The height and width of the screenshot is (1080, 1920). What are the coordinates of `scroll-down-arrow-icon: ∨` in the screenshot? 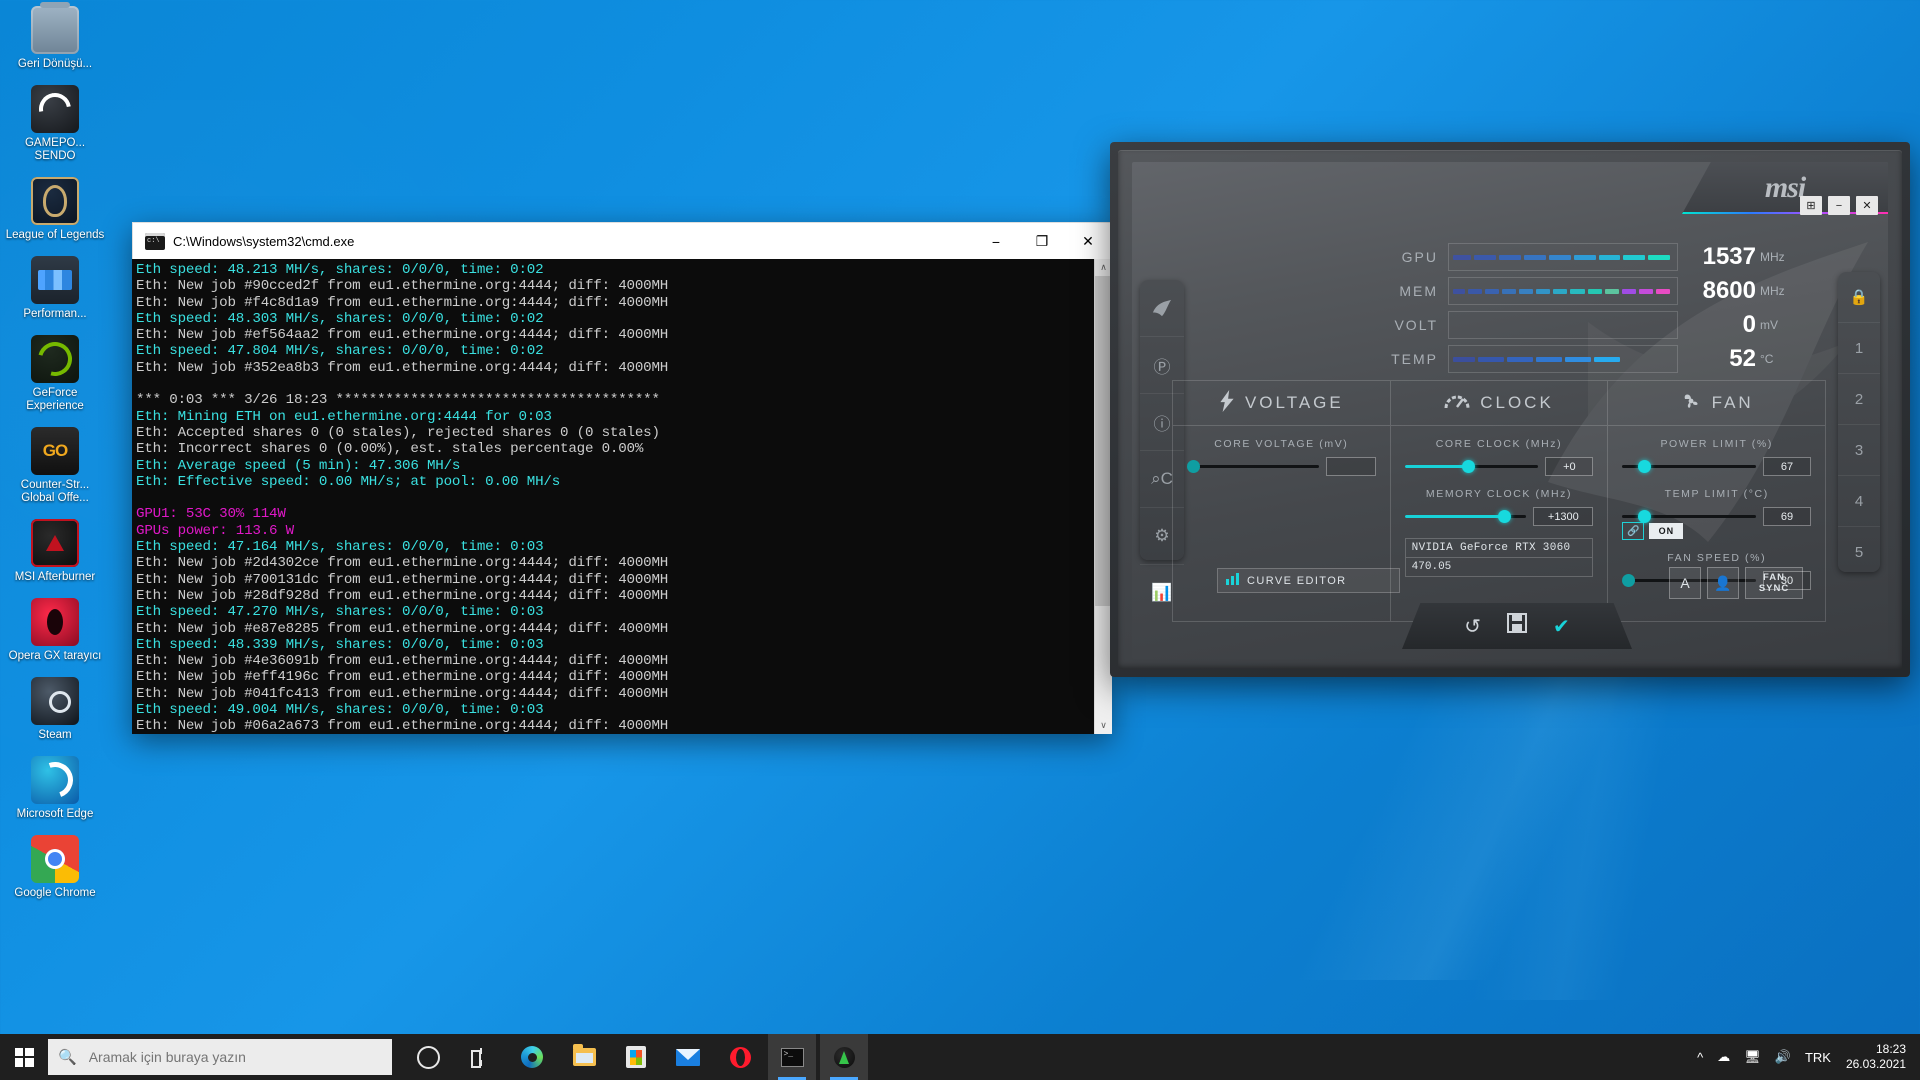 It's located at (1103, 725).